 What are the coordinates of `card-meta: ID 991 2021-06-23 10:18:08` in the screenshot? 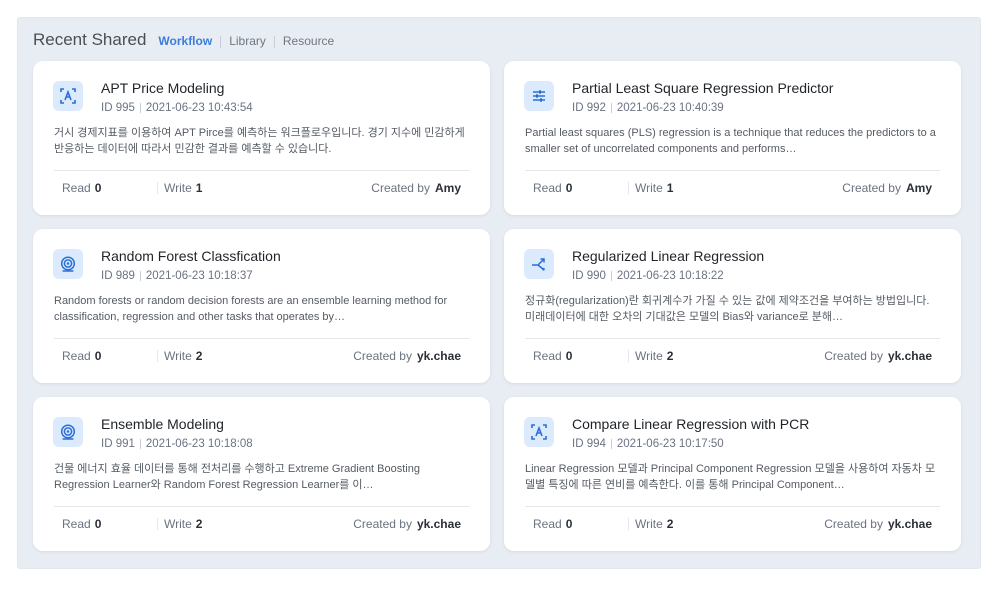 It's located at (177, 444).